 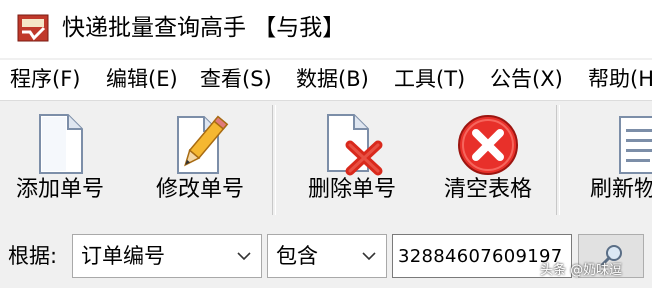 I want to click on delete-number-button: 删除单号, so click(x=352, y=160).